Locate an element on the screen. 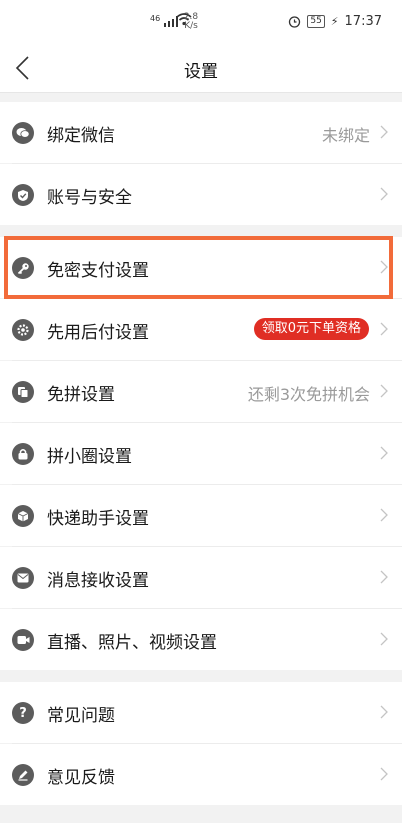  row-label: 快递助手设置 is located at coordinates (98, 519).